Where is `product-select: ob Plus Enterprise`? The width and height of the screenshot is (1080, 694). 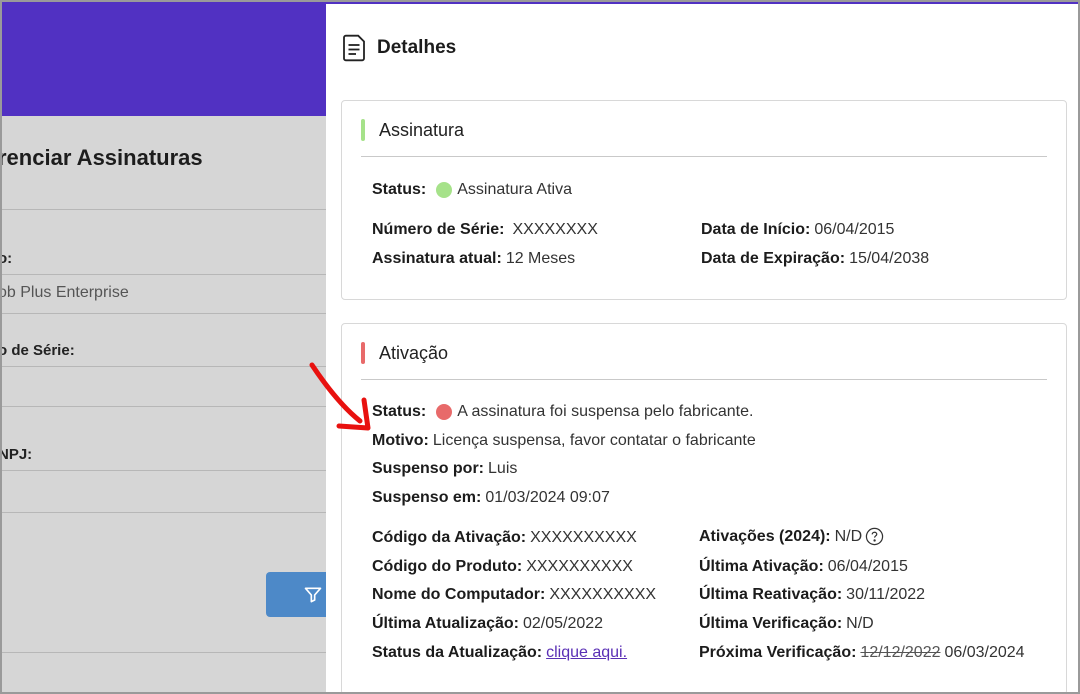
product-select: ob Plus Enterprise is located at coordinates (64, 293).